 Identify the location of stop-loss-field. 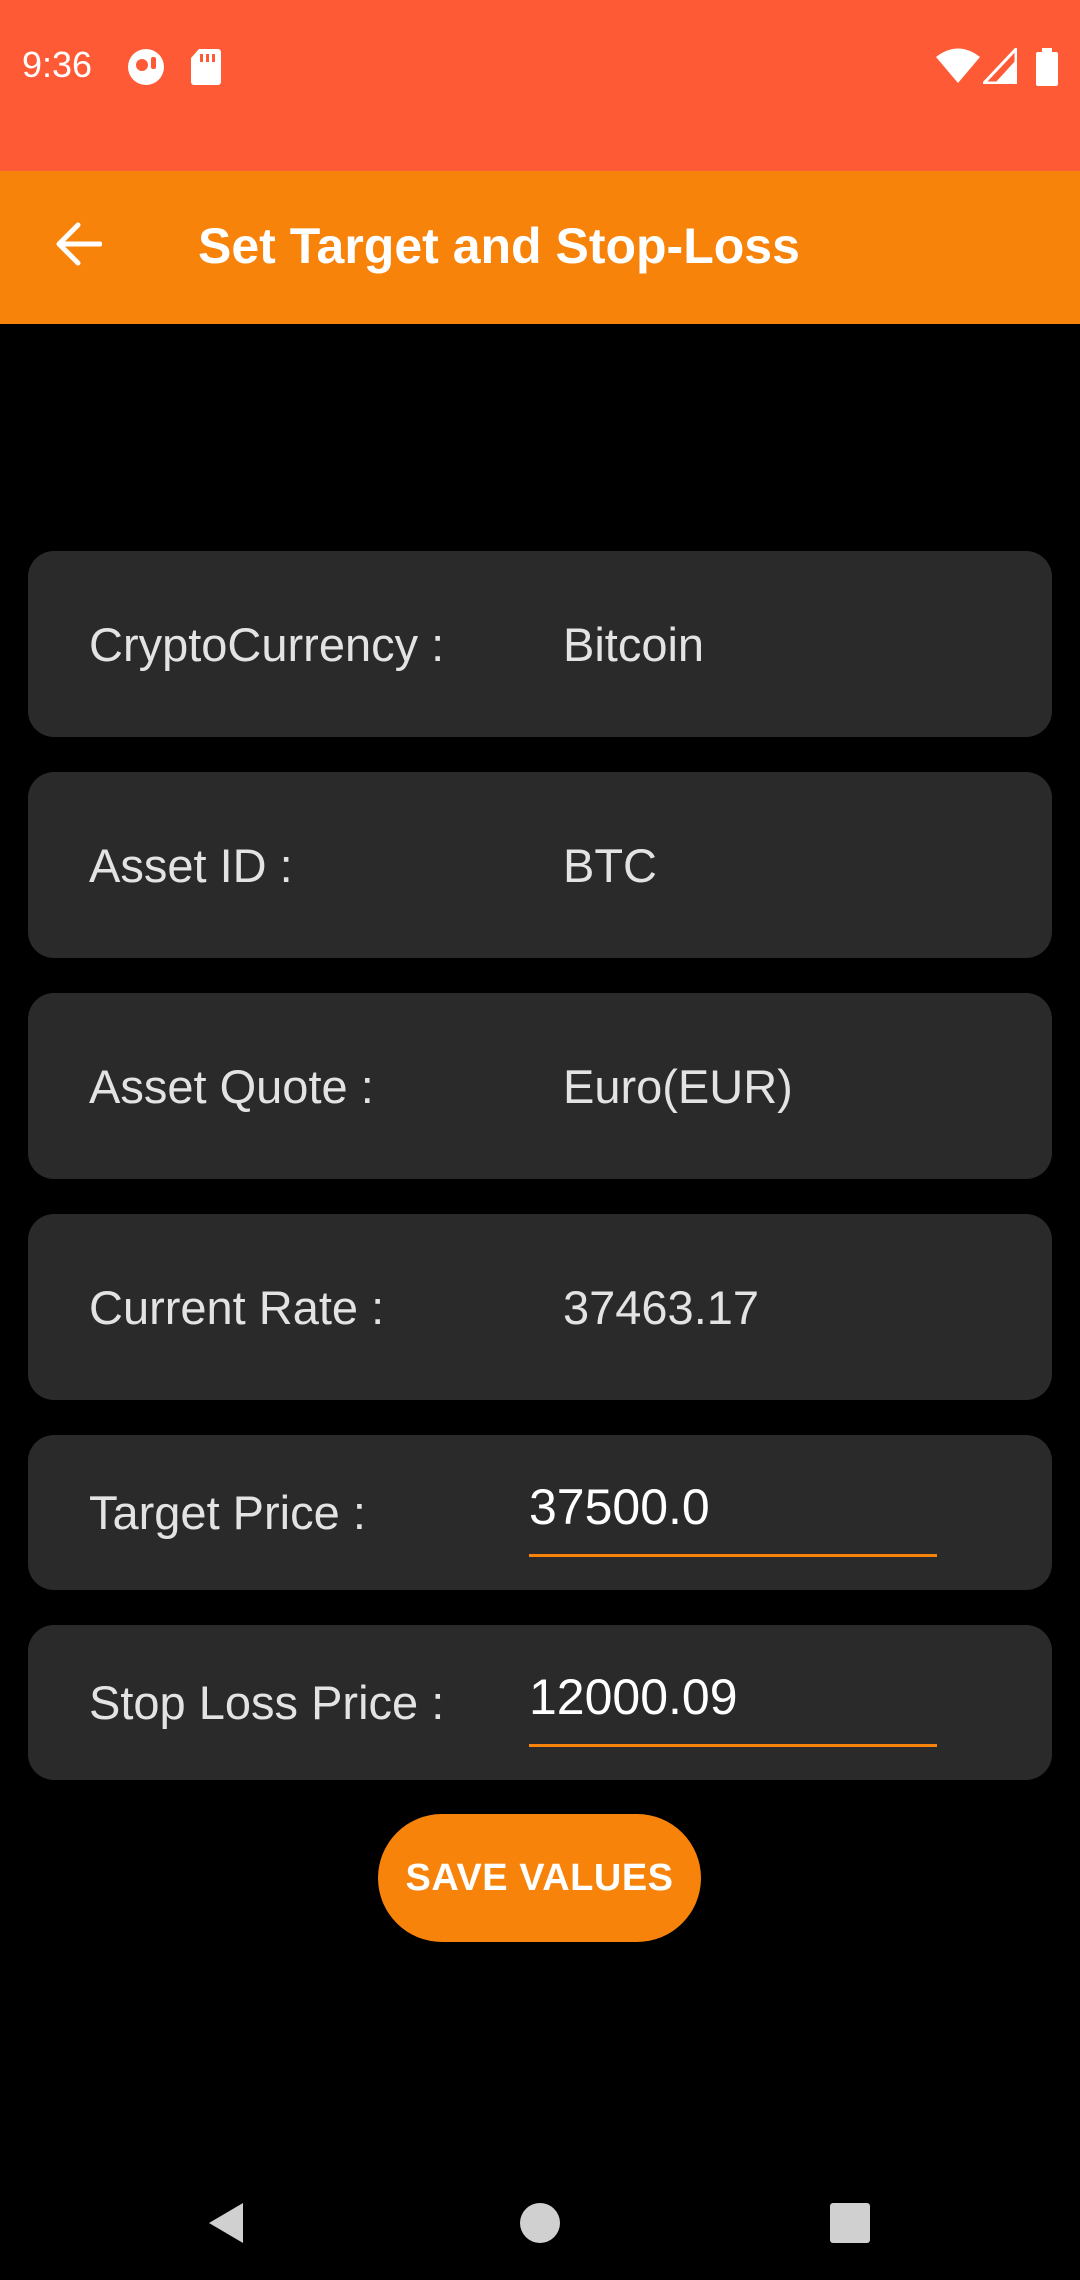
(733, 1702).